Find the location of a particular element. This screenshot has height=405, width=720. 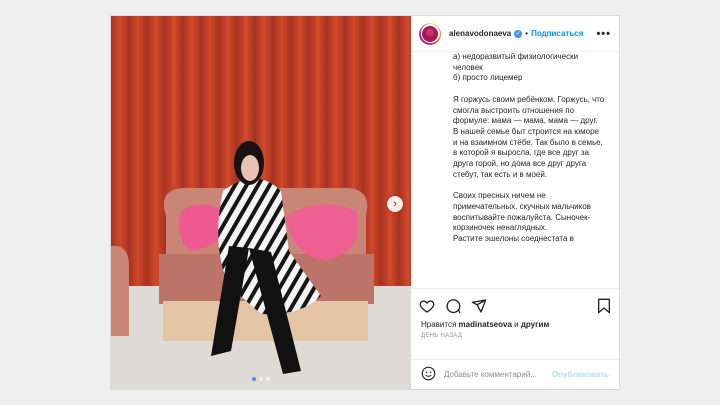

follow-button: Подписаться is located at coordinates (560, 33).